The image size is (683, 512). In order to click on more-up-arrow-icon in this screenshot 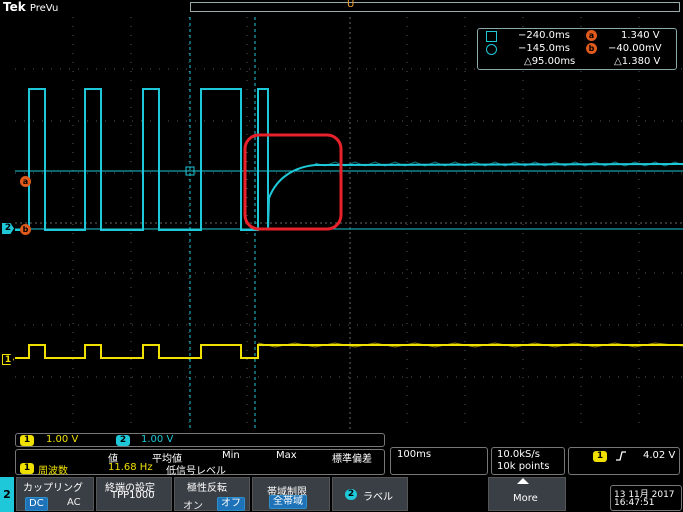, I will do `click(523, 481)`.